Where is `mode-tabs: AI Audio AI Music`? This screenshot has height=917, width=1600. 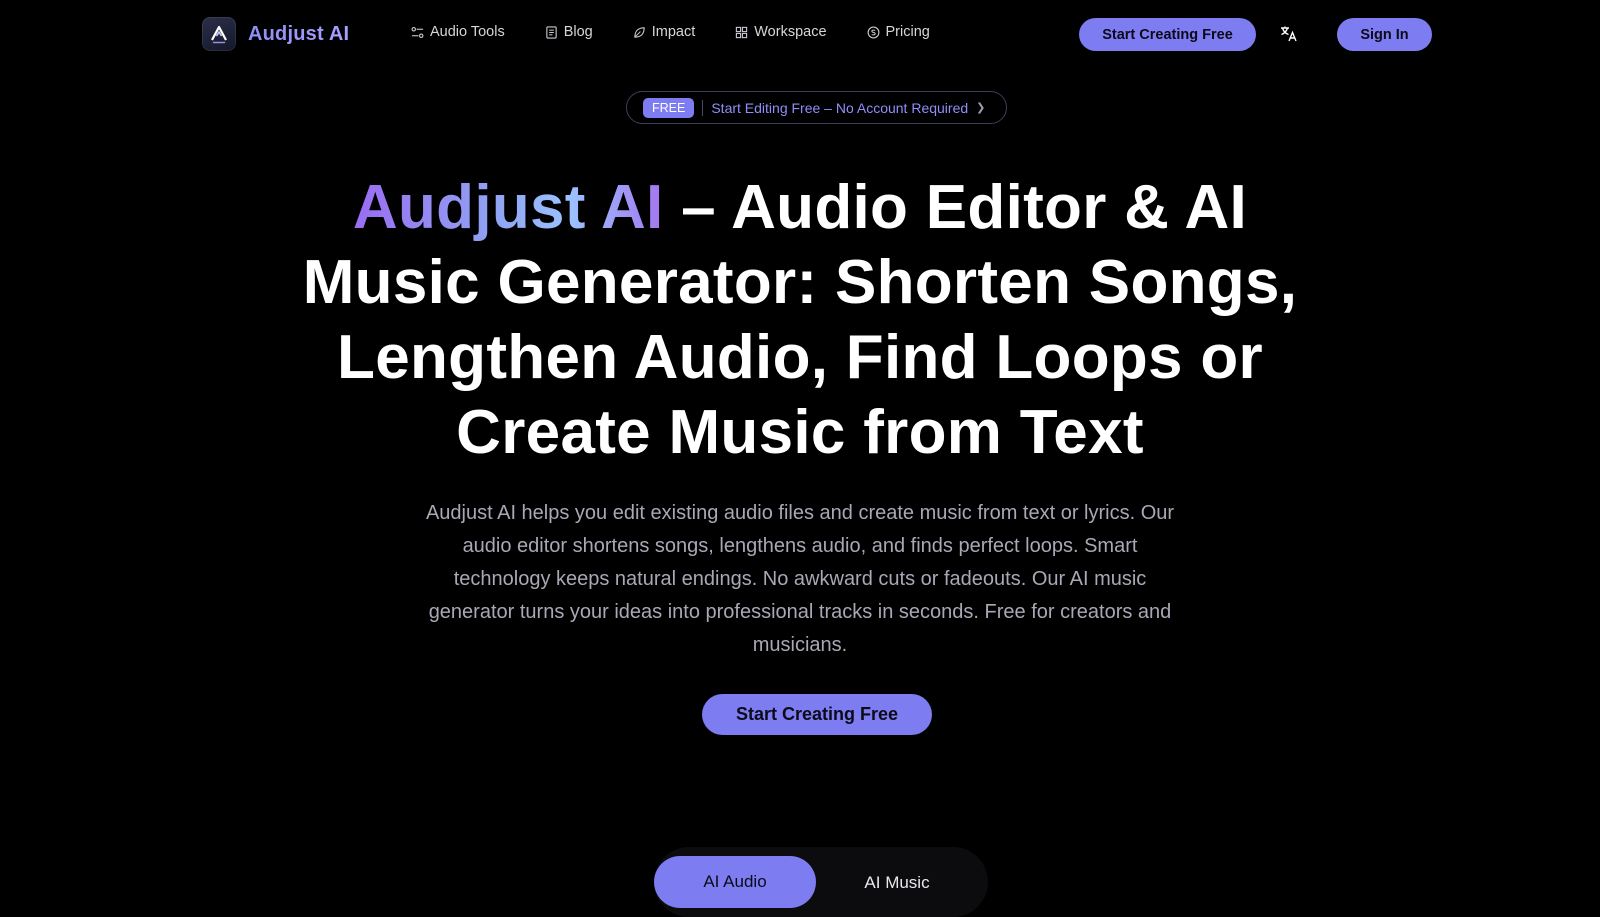
mode-tabs: AI Audio AI Music is located at coordinates (821, 882).